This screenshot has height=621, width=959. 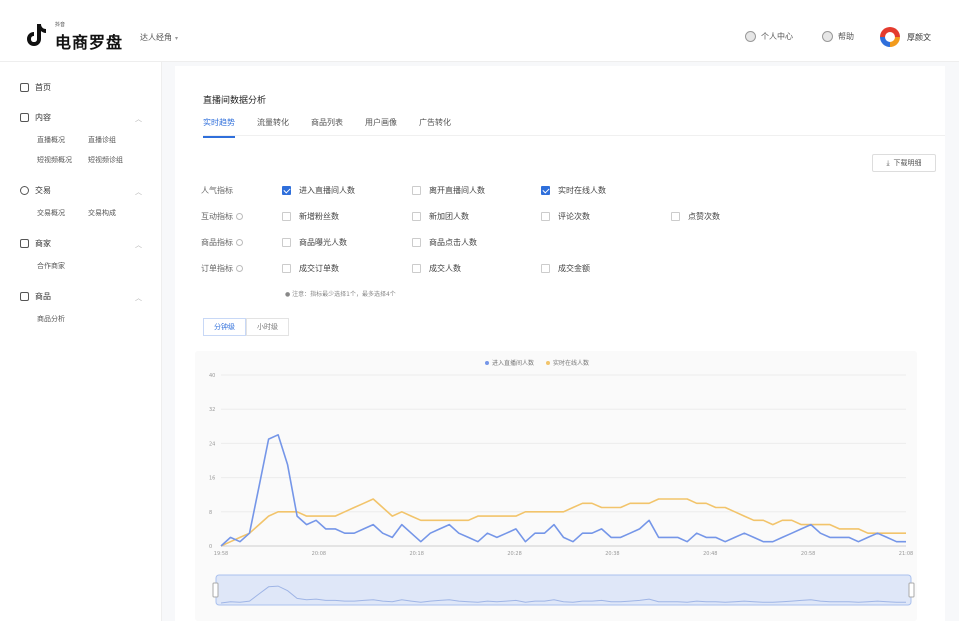 What do you see at coordinates (222, 268) in the screenshot?
I see `metric-label-order: 订单指标` at bounding box center [222, 268].